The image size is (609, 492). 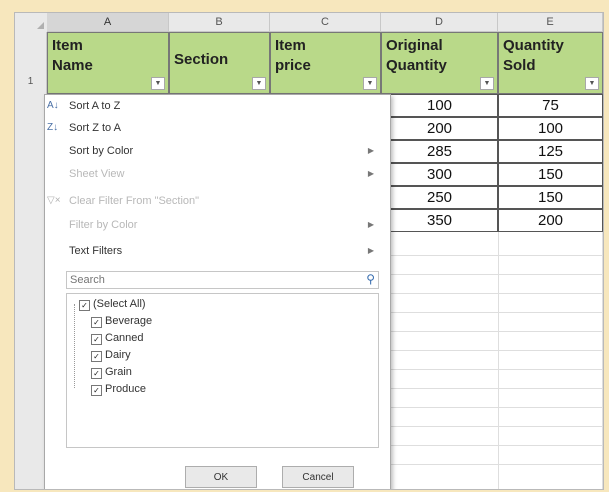 I want to click on menu-item-sort-a-to-z: A↓ Sort A to Z, so click(x=217, y=106).